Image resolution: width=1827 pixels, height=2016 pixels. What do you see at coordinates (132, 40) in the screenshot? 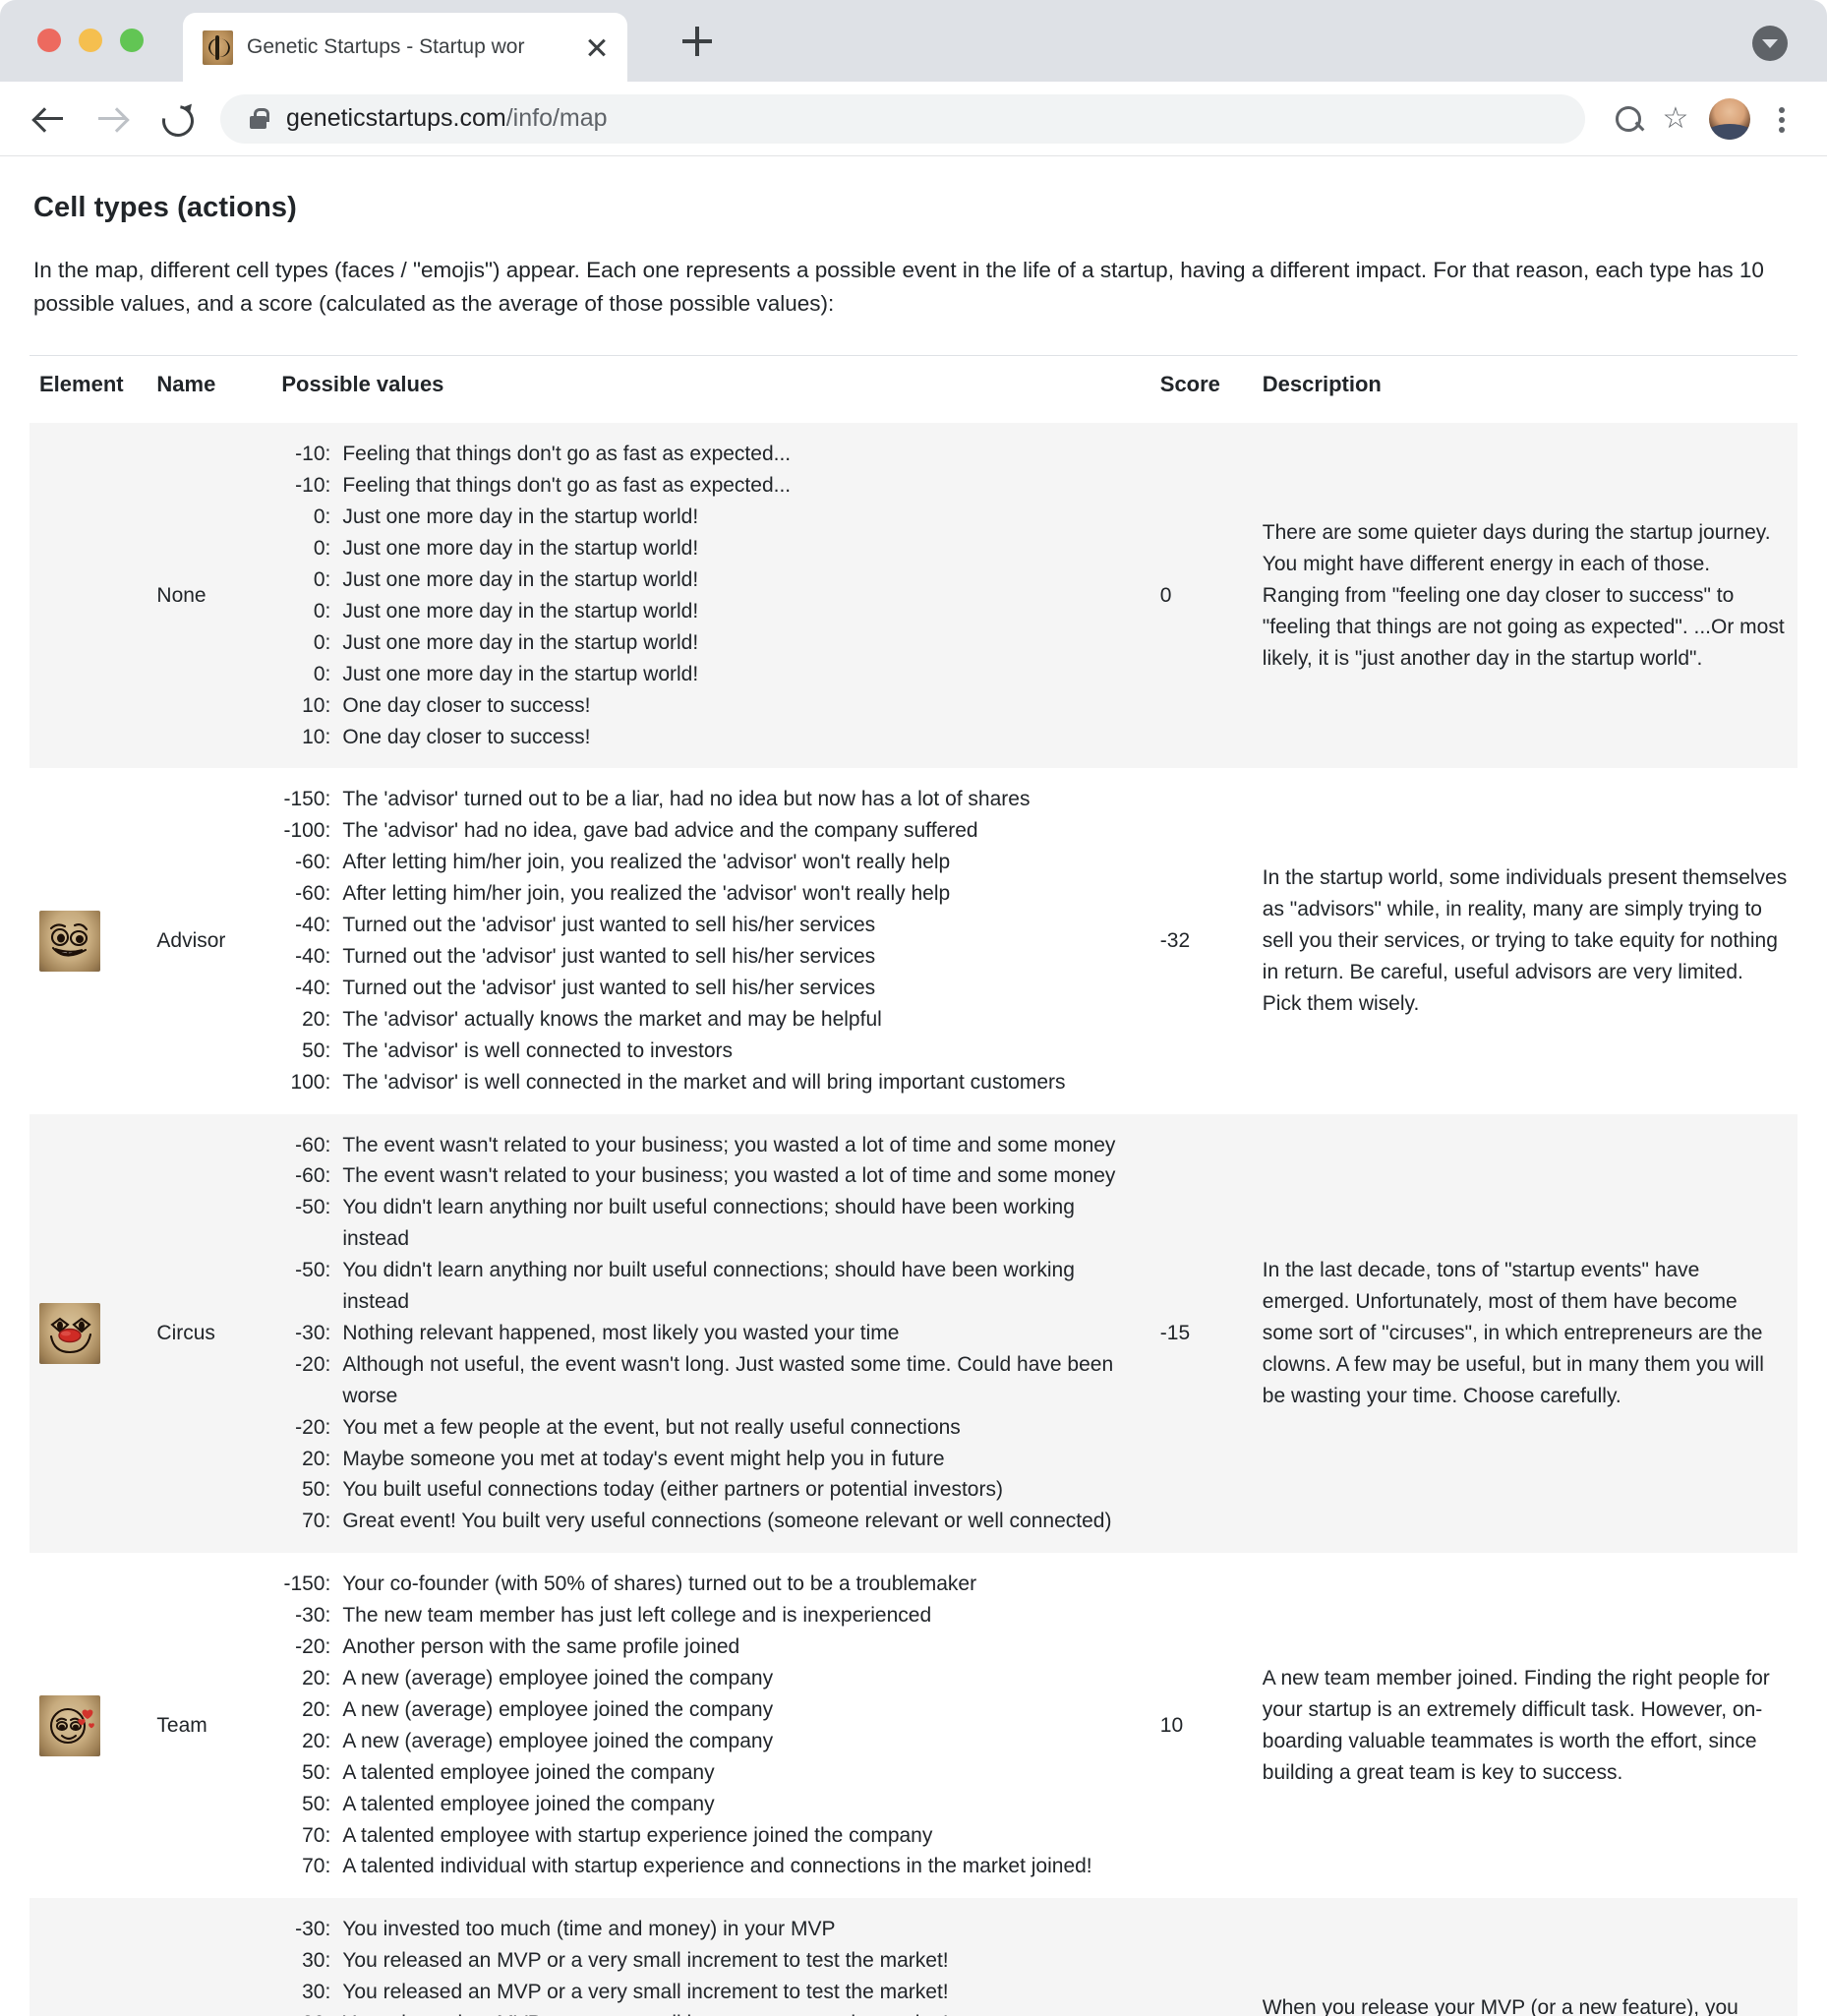
I see `maximize-window-button` at bounding box center [132, 40].